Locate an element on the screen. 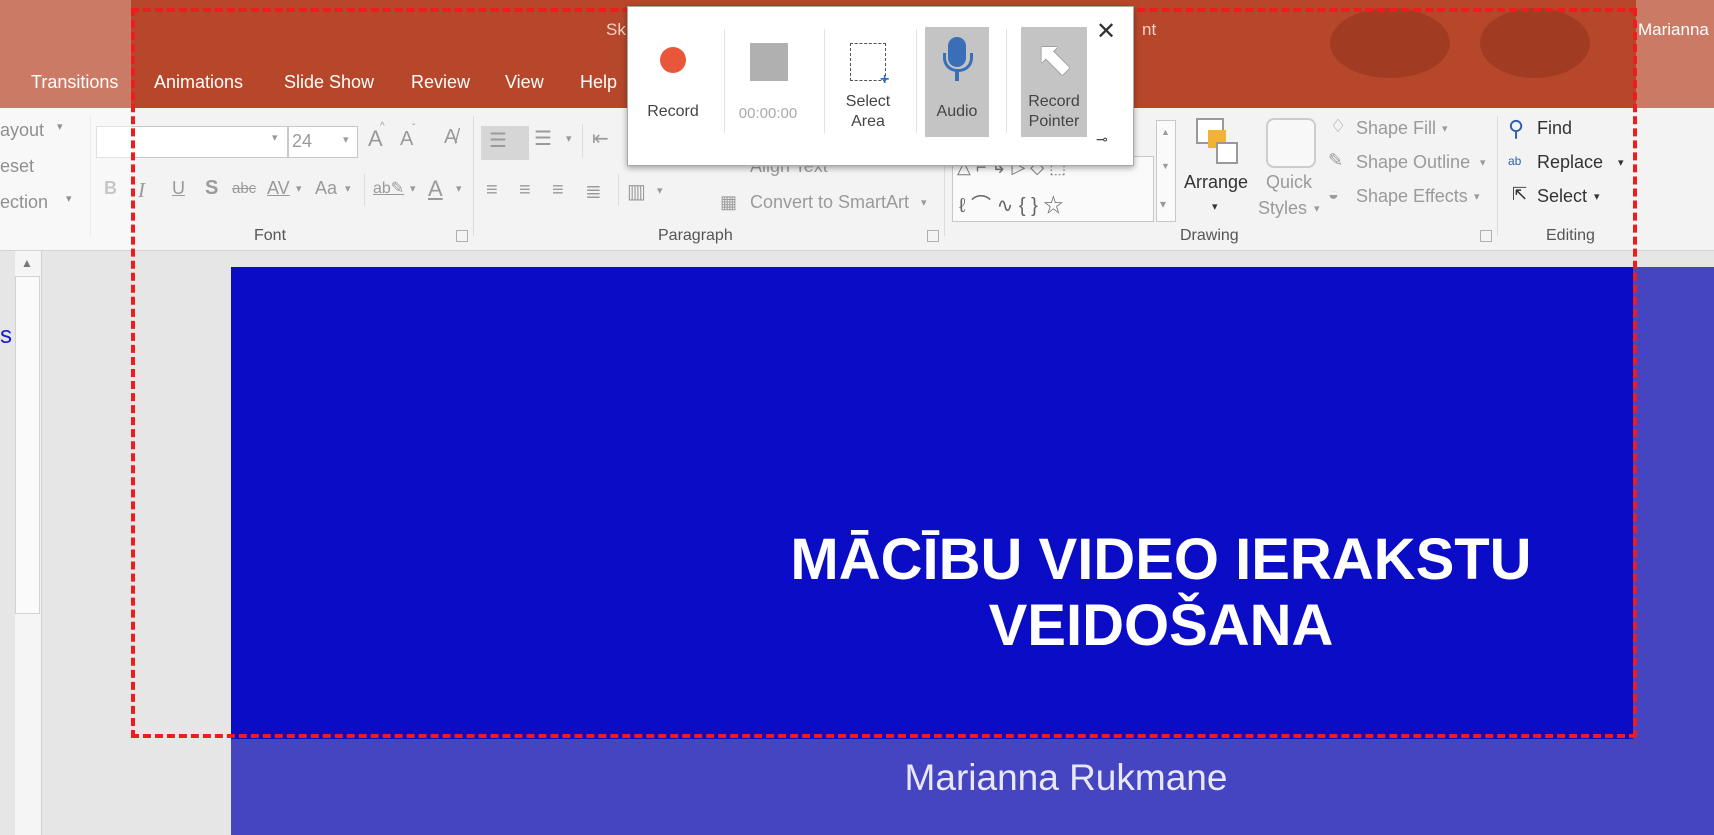 Image resolution: width=1714 pixels, height=835 pixels. dim-overlay-right is located at coordinates (1675, 54).